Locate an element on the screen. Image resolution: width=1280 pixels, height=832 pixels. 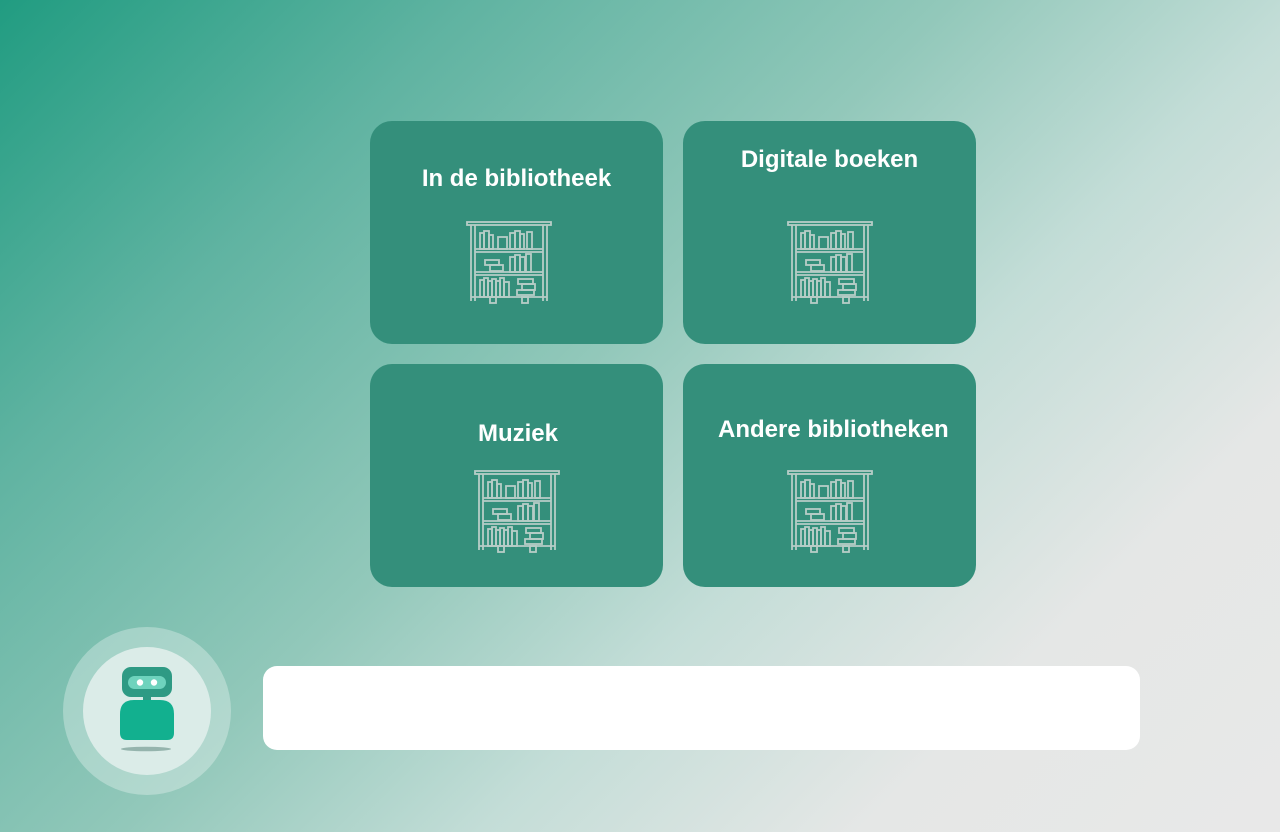
tile-label: Andere bibliotheken is located at coordinates (833, 429).